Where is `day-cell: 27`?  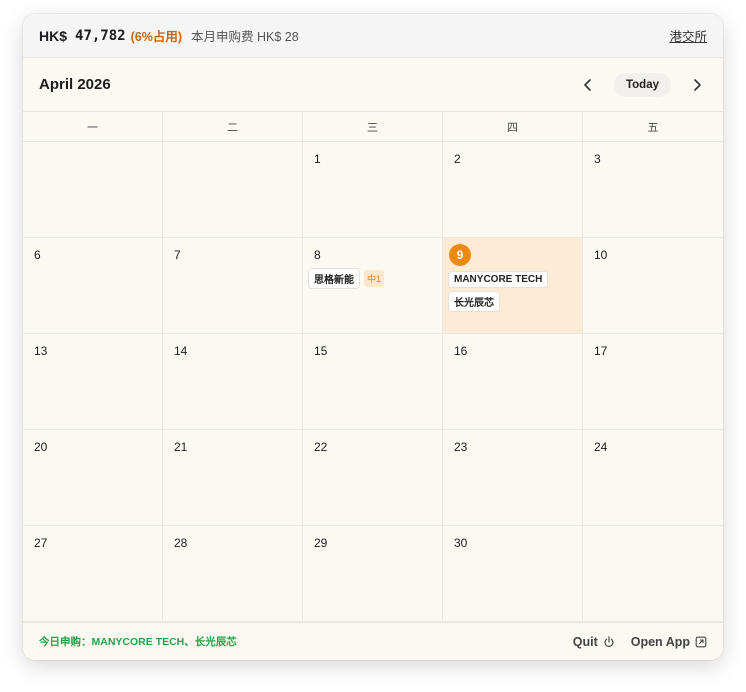
day-cell: 27 is located at coordinates (93, 574).